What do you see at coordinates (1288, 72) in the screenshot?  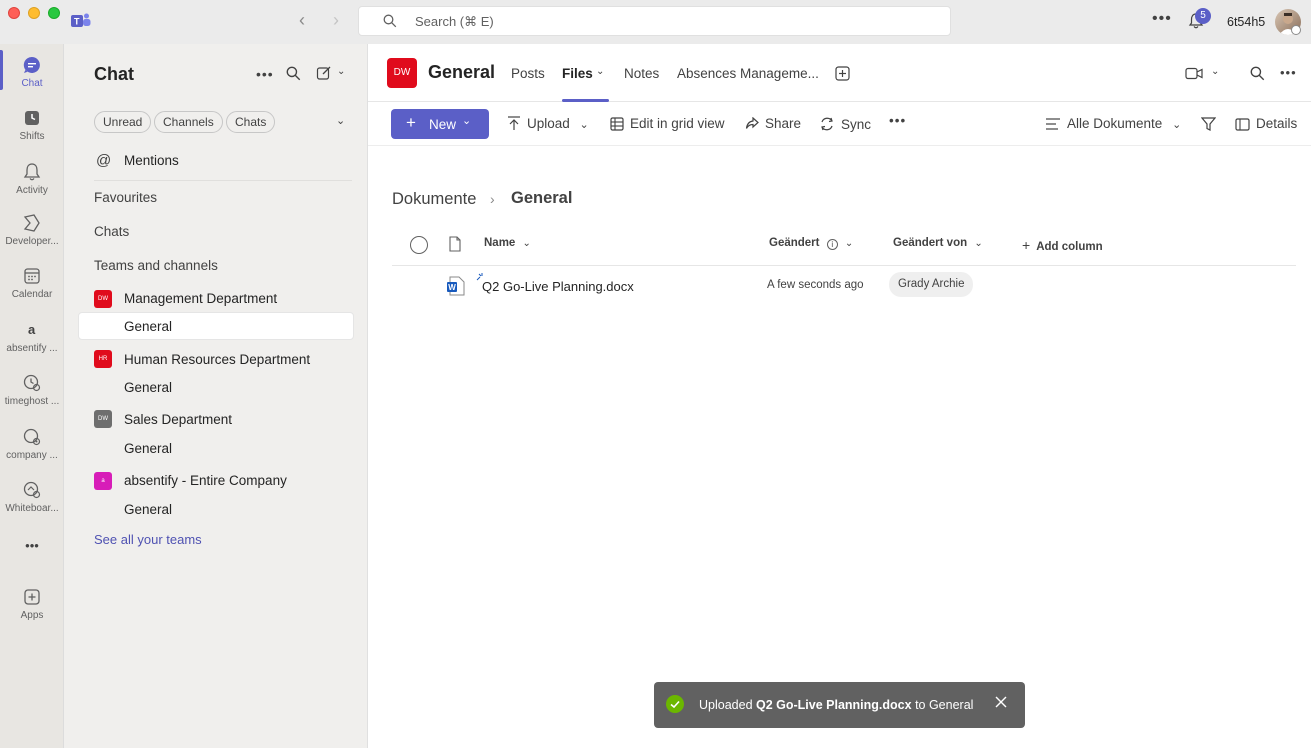 I see `channel-more-icon: •••` at bounding box center [1288, 72].